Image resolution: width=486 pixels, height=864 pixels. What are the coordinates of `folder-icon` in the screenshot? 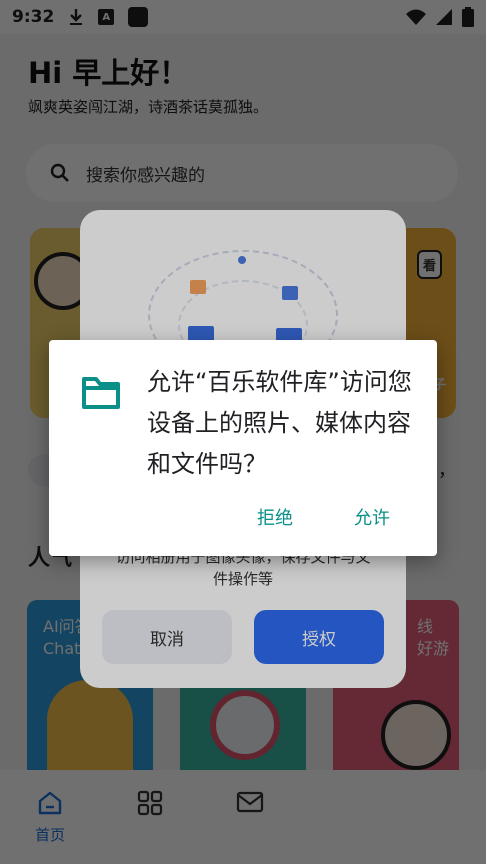 It's located at (101, 393).